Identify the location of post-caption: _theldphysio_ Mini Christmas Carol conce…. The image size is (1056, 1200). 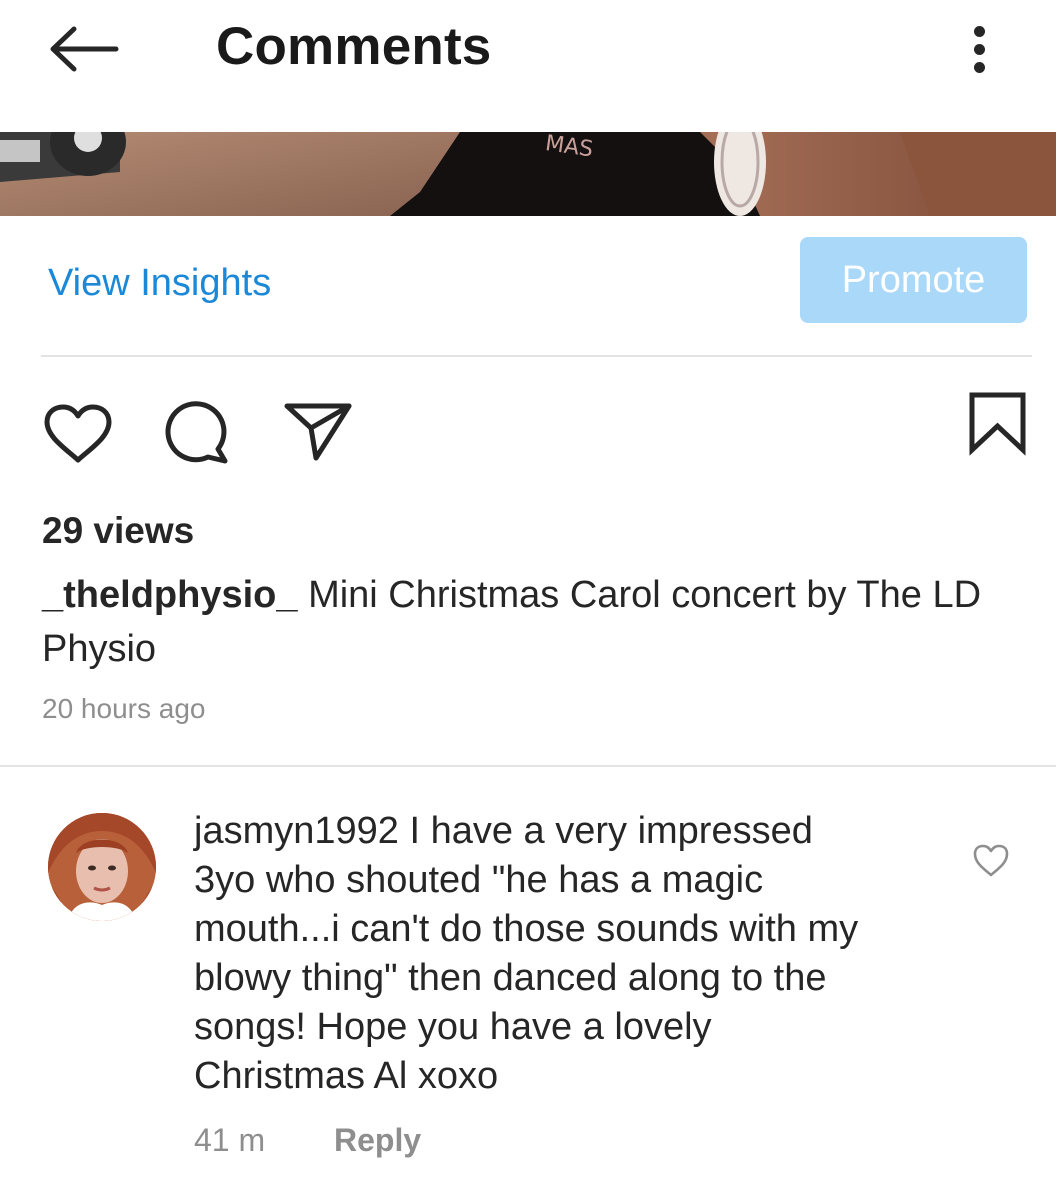
(532, 622).